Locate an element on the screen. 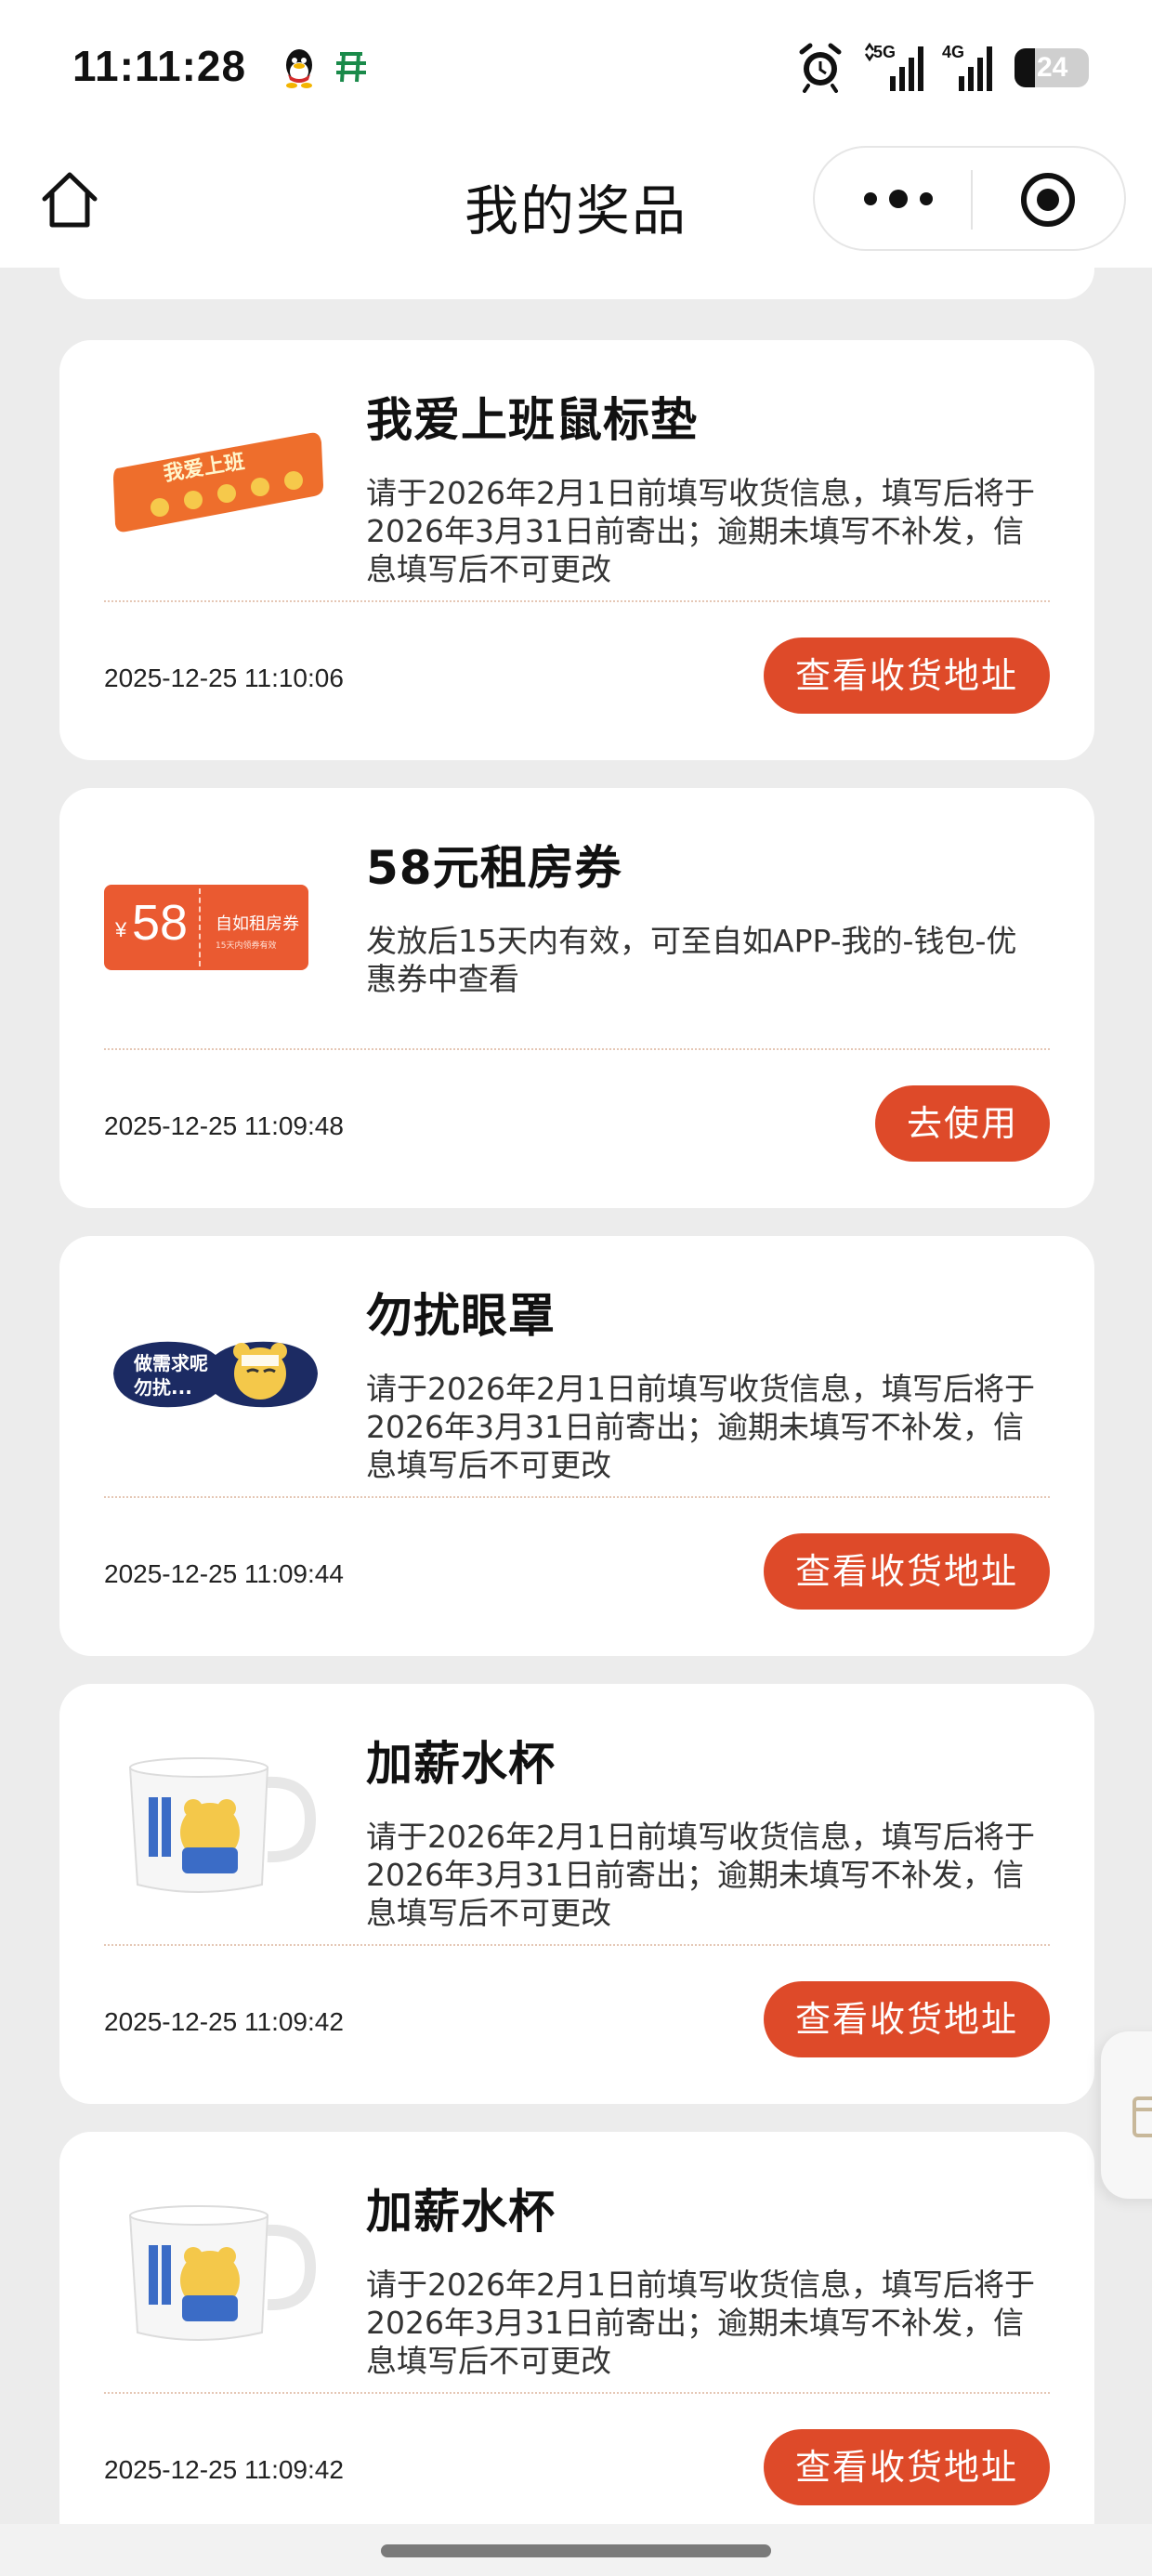  prize-time: 2025-12-25 11:09:48 is located at coordinates (224, 1125).